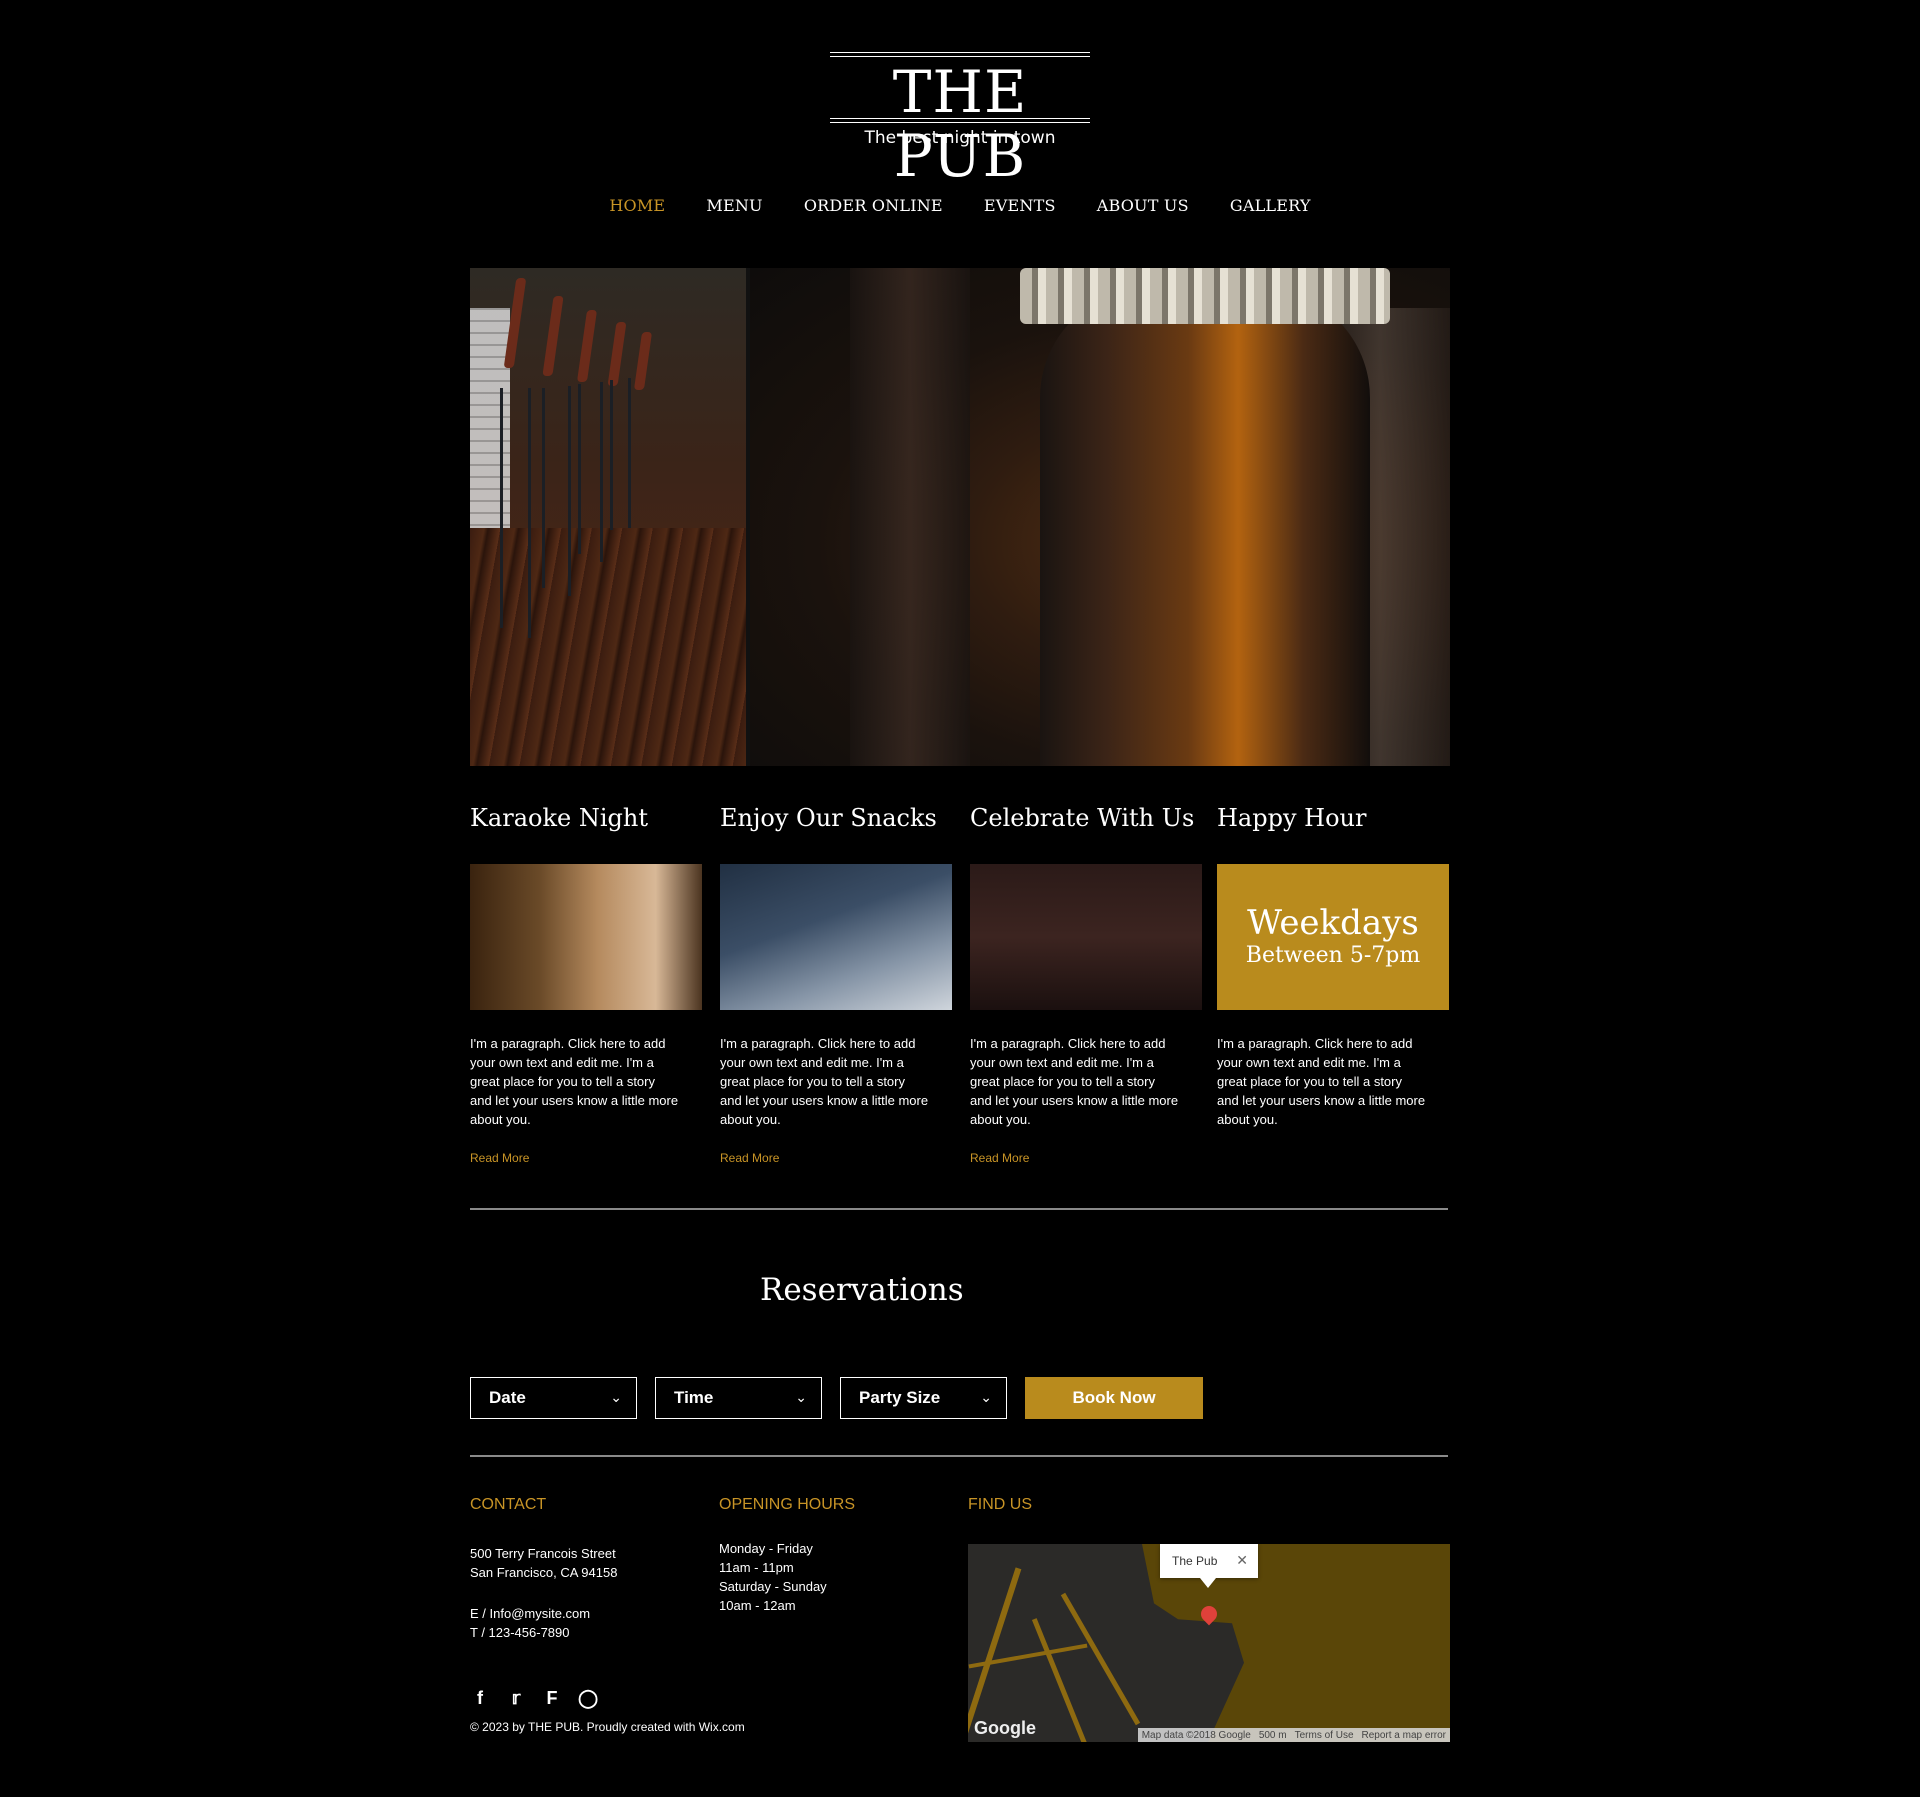  What do you see at coordinates (734, 205) in the screenshot?
I see `nav-menu: MENU` at bounding box center [734, 205].